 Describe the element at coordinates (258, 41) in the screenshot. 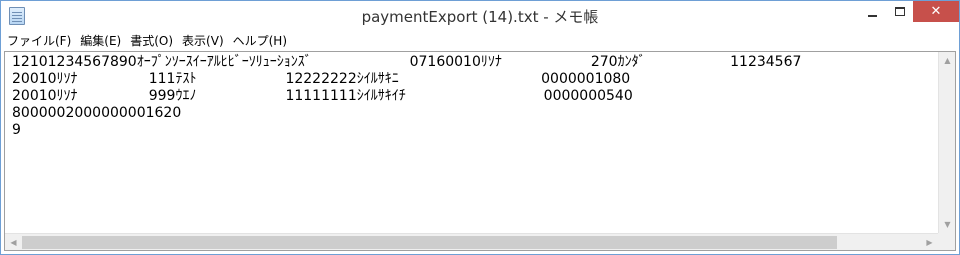

I see `menu-help: ヘルプ(H)` at that location.